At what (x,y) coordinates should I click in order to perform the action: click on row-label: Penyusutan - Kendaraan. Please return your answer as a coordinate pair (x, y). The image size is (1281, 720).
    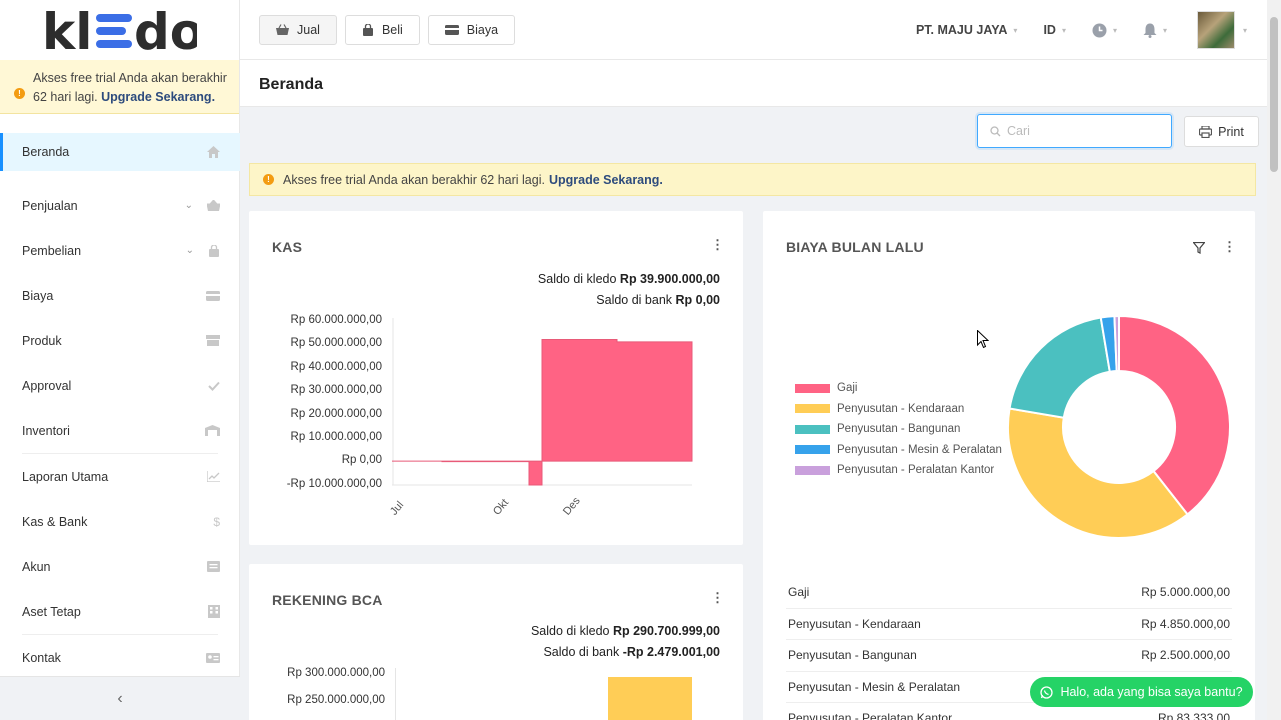
    Looking at the image, I should click on (854, 623).